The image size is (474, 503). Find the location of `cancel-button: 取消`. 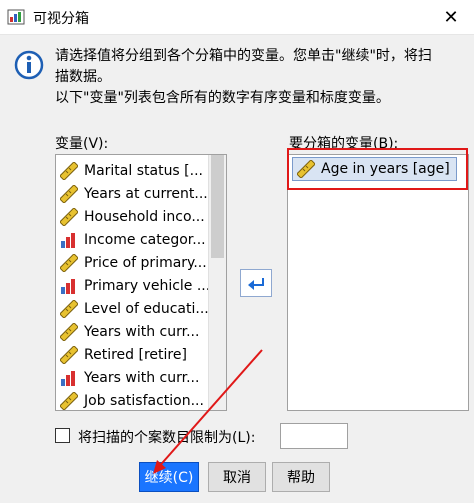

cancel-button: 取消 is located at coordinates (237, 477).